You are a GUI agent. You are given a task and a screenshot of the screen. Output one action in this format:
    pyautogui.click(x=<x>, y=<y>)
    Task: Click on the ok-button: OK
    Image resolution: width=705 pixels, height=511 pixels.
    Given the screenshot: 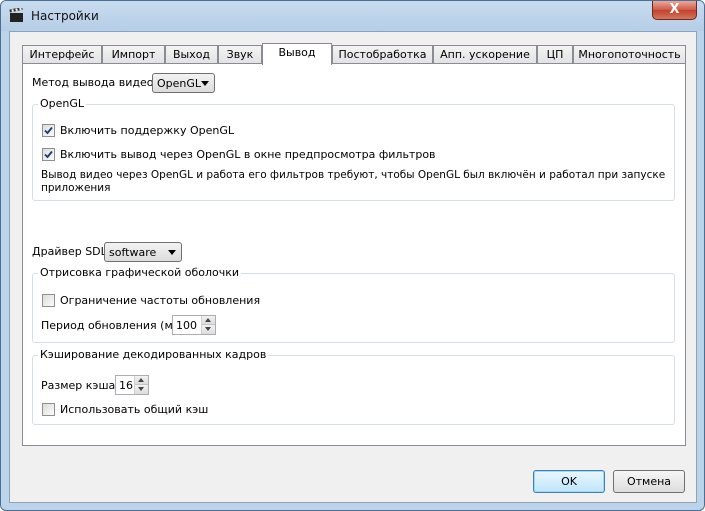 What is the action you would take?
    pyautogui.click(x=569, y=481)
    